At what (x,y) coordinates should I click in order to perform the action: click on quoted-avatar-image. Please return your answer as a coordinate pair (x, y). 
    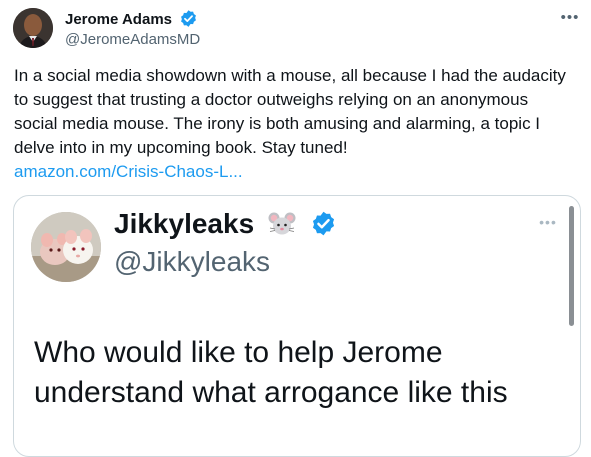
    Looking at the image, I should click on (66, 247).